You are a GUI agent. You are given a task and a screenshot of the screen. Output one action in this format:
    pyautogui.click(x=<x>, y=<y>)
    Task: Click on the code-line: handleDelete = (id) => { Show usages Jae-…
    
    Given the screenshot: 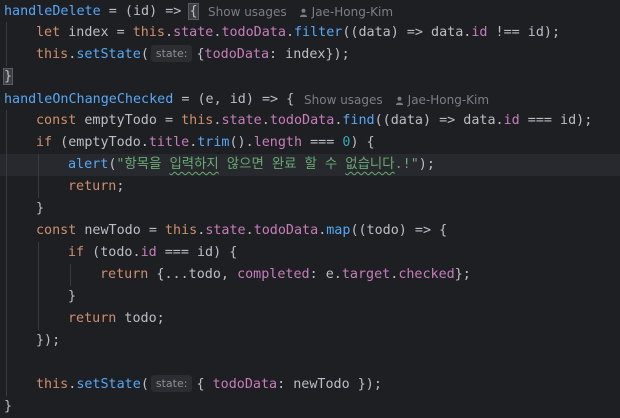 What is the action you would take?
    pyautogui.click(x=310, y=12)
    